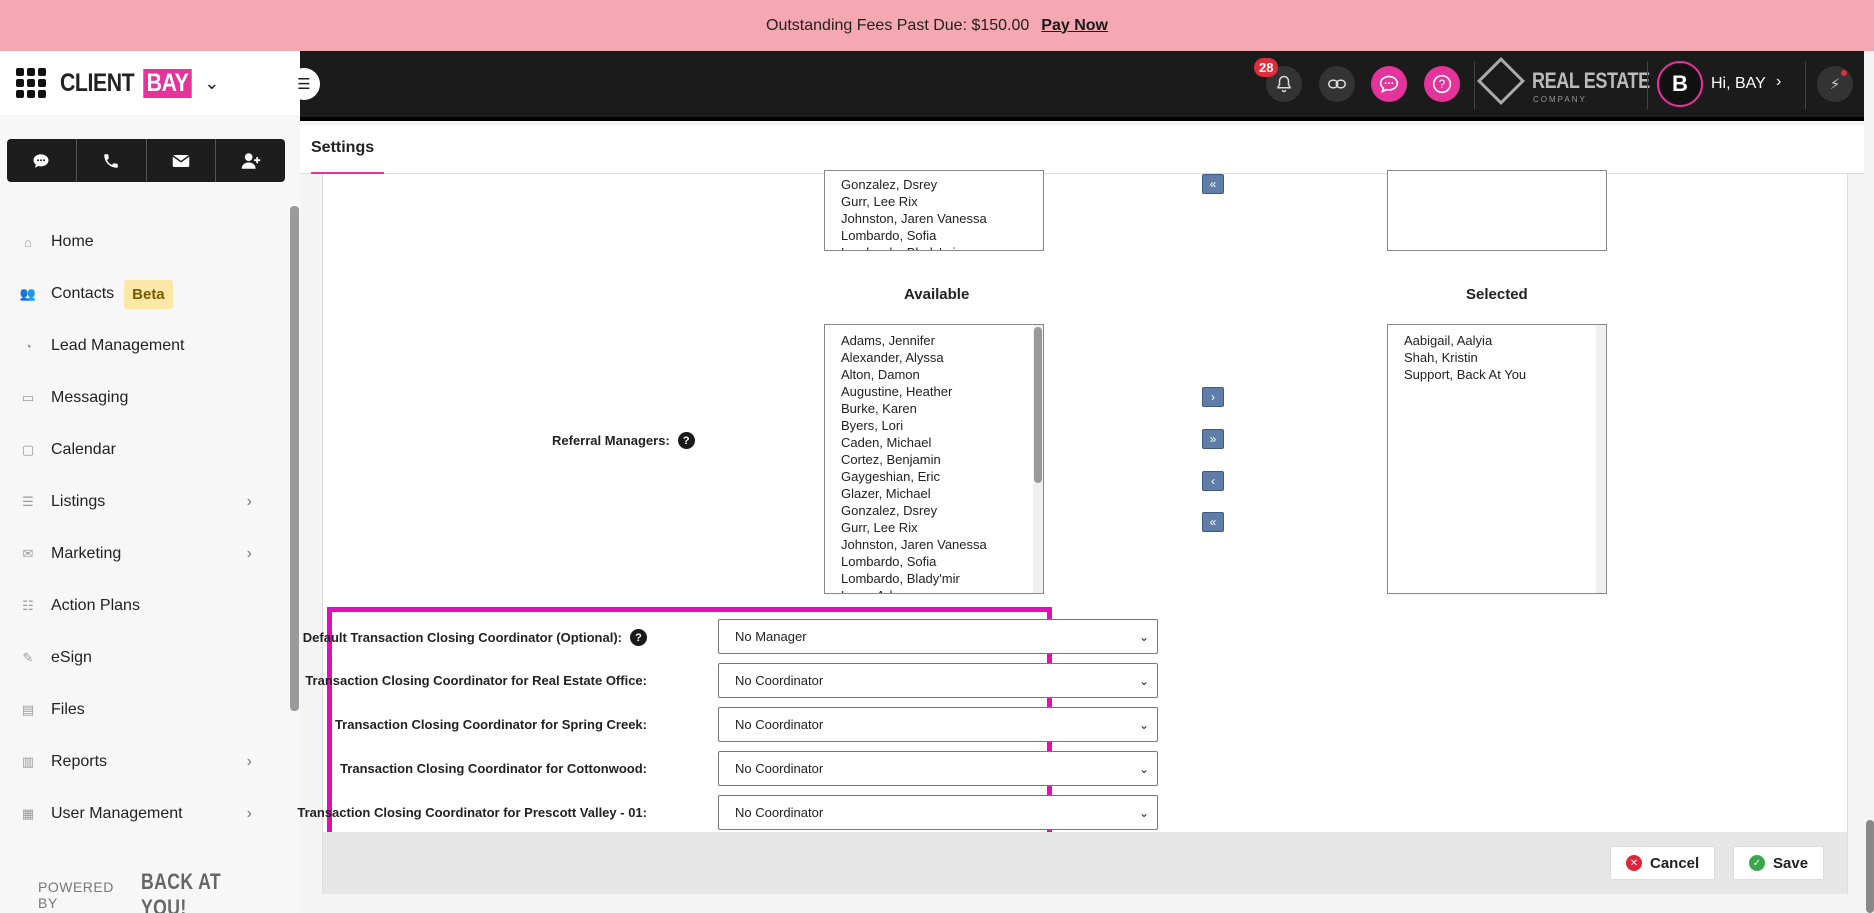  What do you see at coordinates (934, 374) in the screenshot?
I see `available-option: Alton, Damon` at bounding box center [934, 374].